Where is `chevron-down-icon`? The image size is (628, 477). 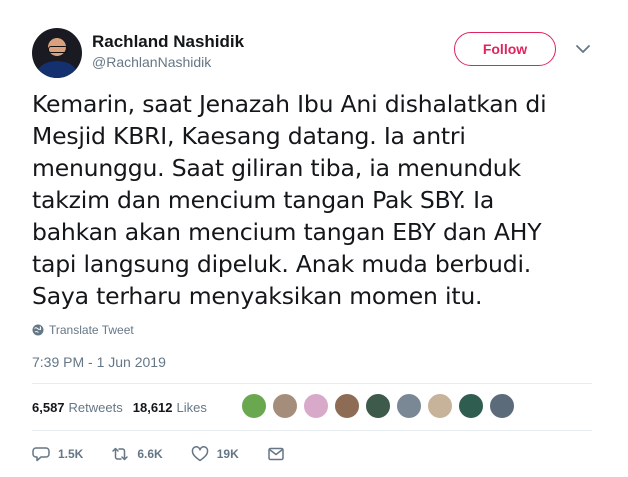
chevron-down-icon is located at coordinates (583, 49).